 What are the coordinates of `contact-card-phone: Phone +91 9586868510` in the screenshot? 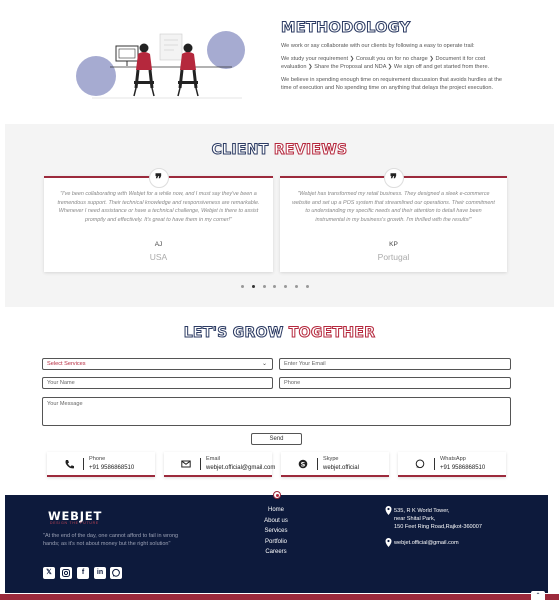 It's located at (101, 464).